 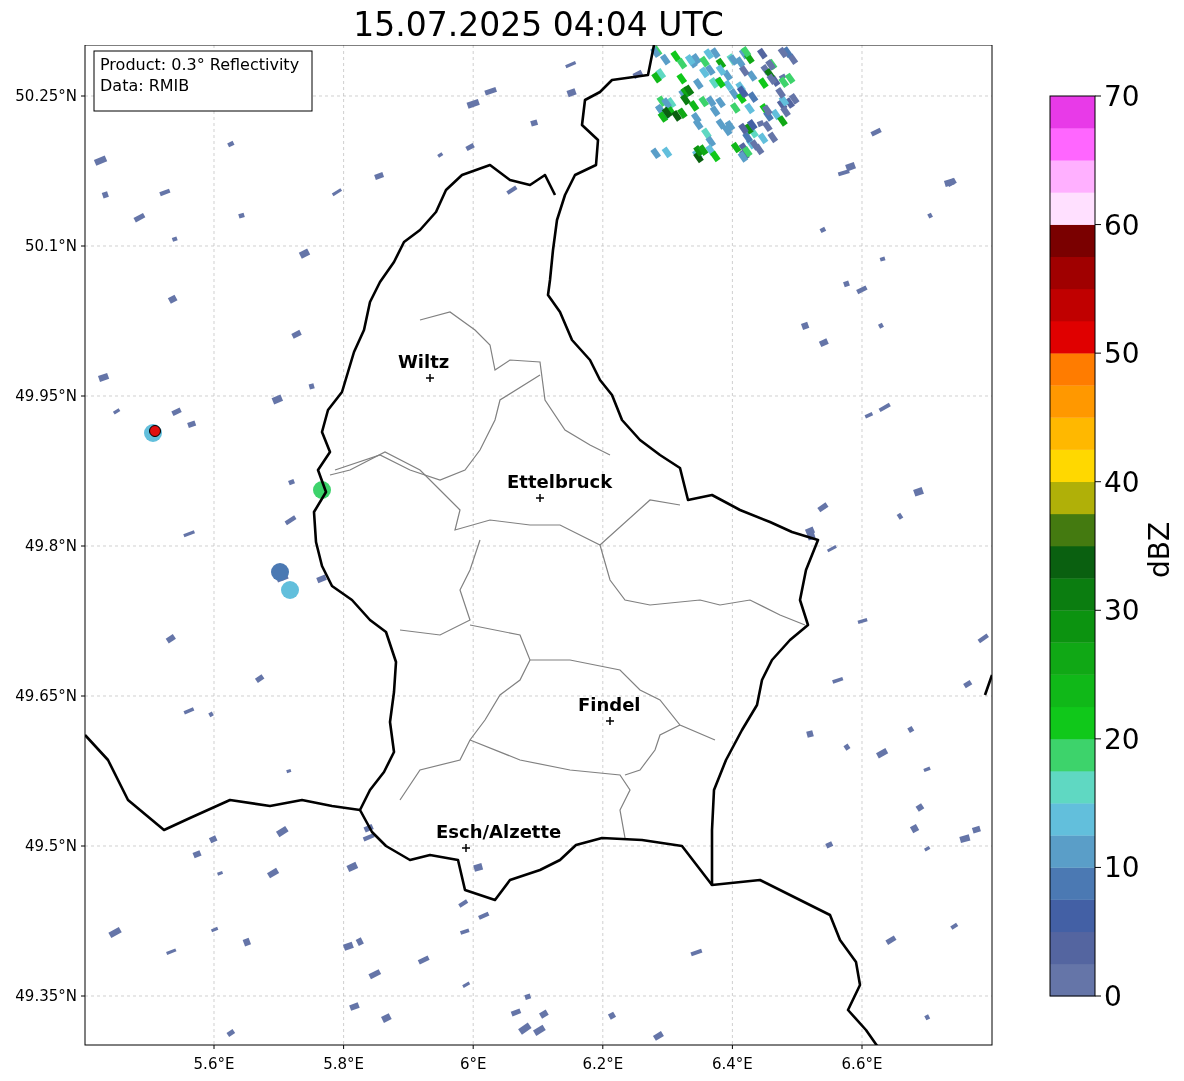 I want to click on city-label: Wiltz, so click(x=424, y=361).